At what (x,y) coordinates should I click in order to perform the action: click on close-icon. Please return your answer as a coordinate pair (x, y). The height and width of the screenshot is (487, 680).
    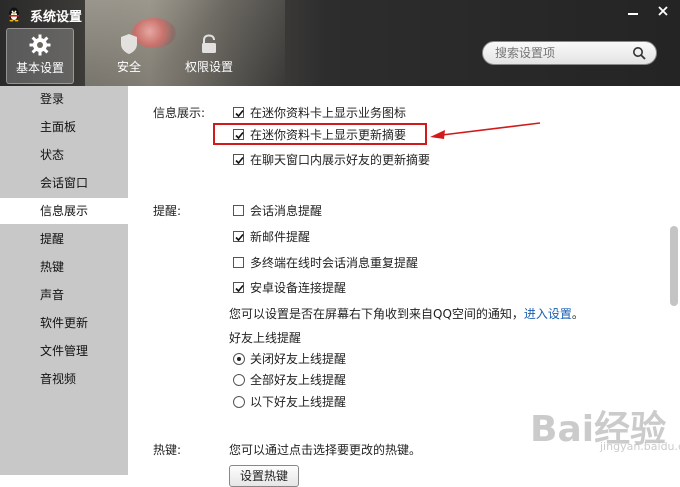
    Looking at the image, I should click on (663, 11).